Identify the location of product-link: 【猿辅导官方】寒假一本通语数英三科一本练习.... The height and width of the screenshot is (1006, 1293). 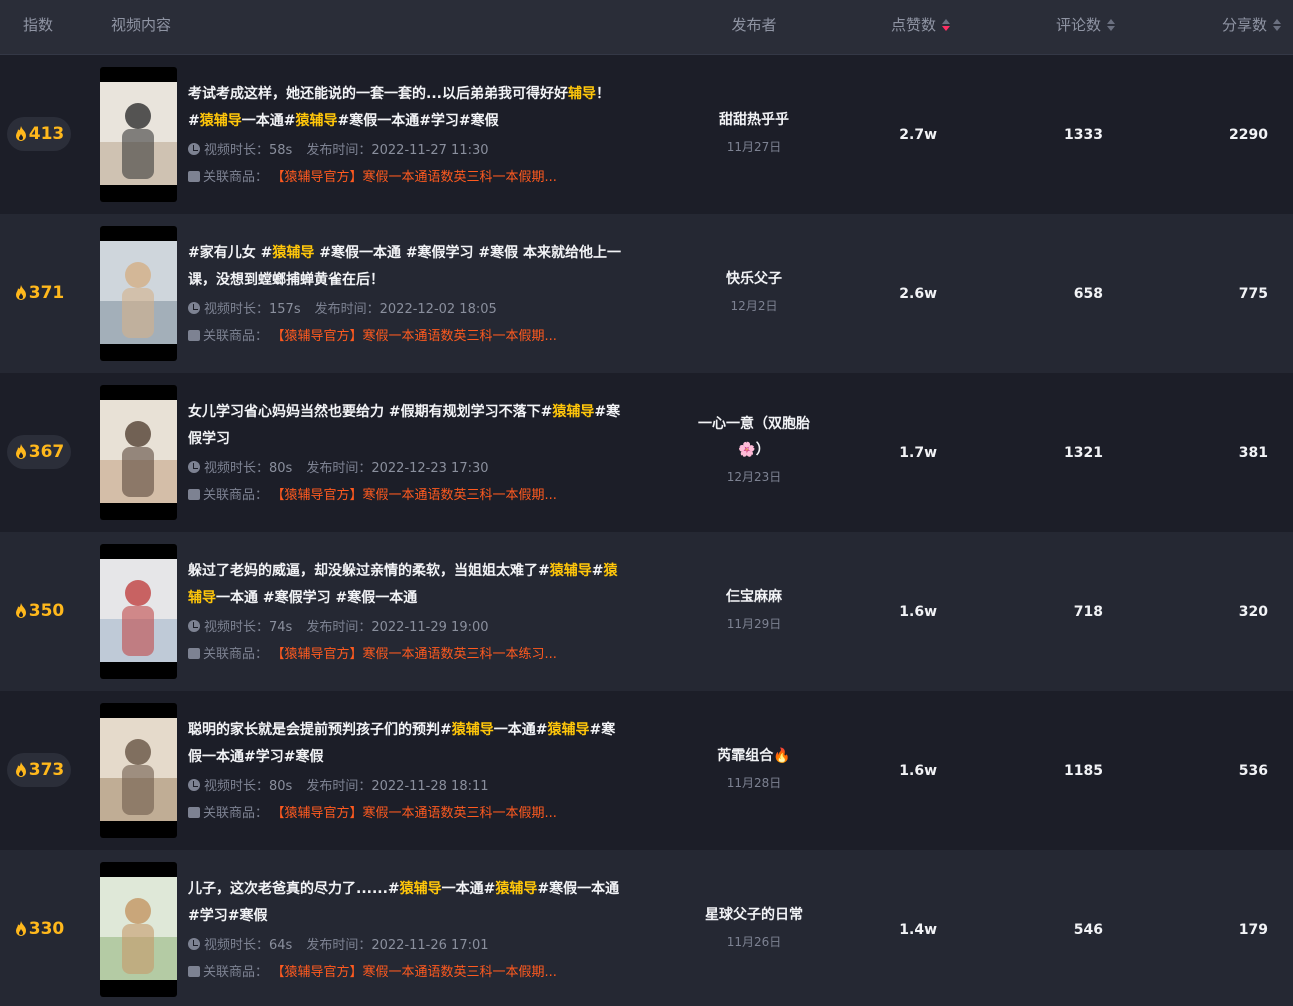
(417, 654).